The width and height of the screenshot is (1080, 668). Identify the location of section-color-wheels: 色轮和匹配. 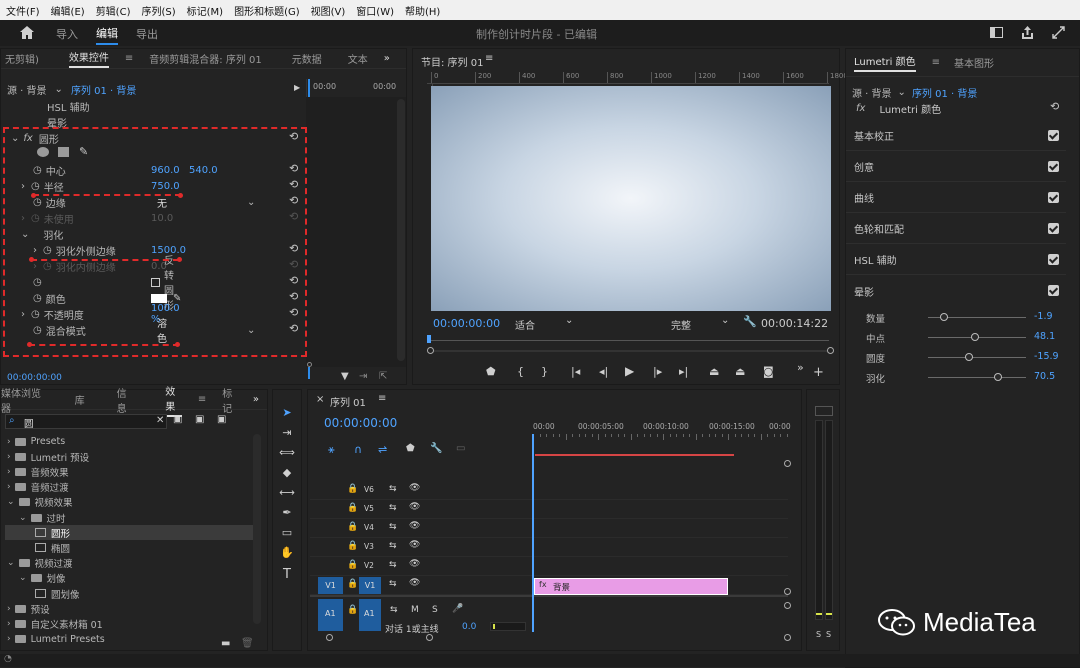
(956, 229).